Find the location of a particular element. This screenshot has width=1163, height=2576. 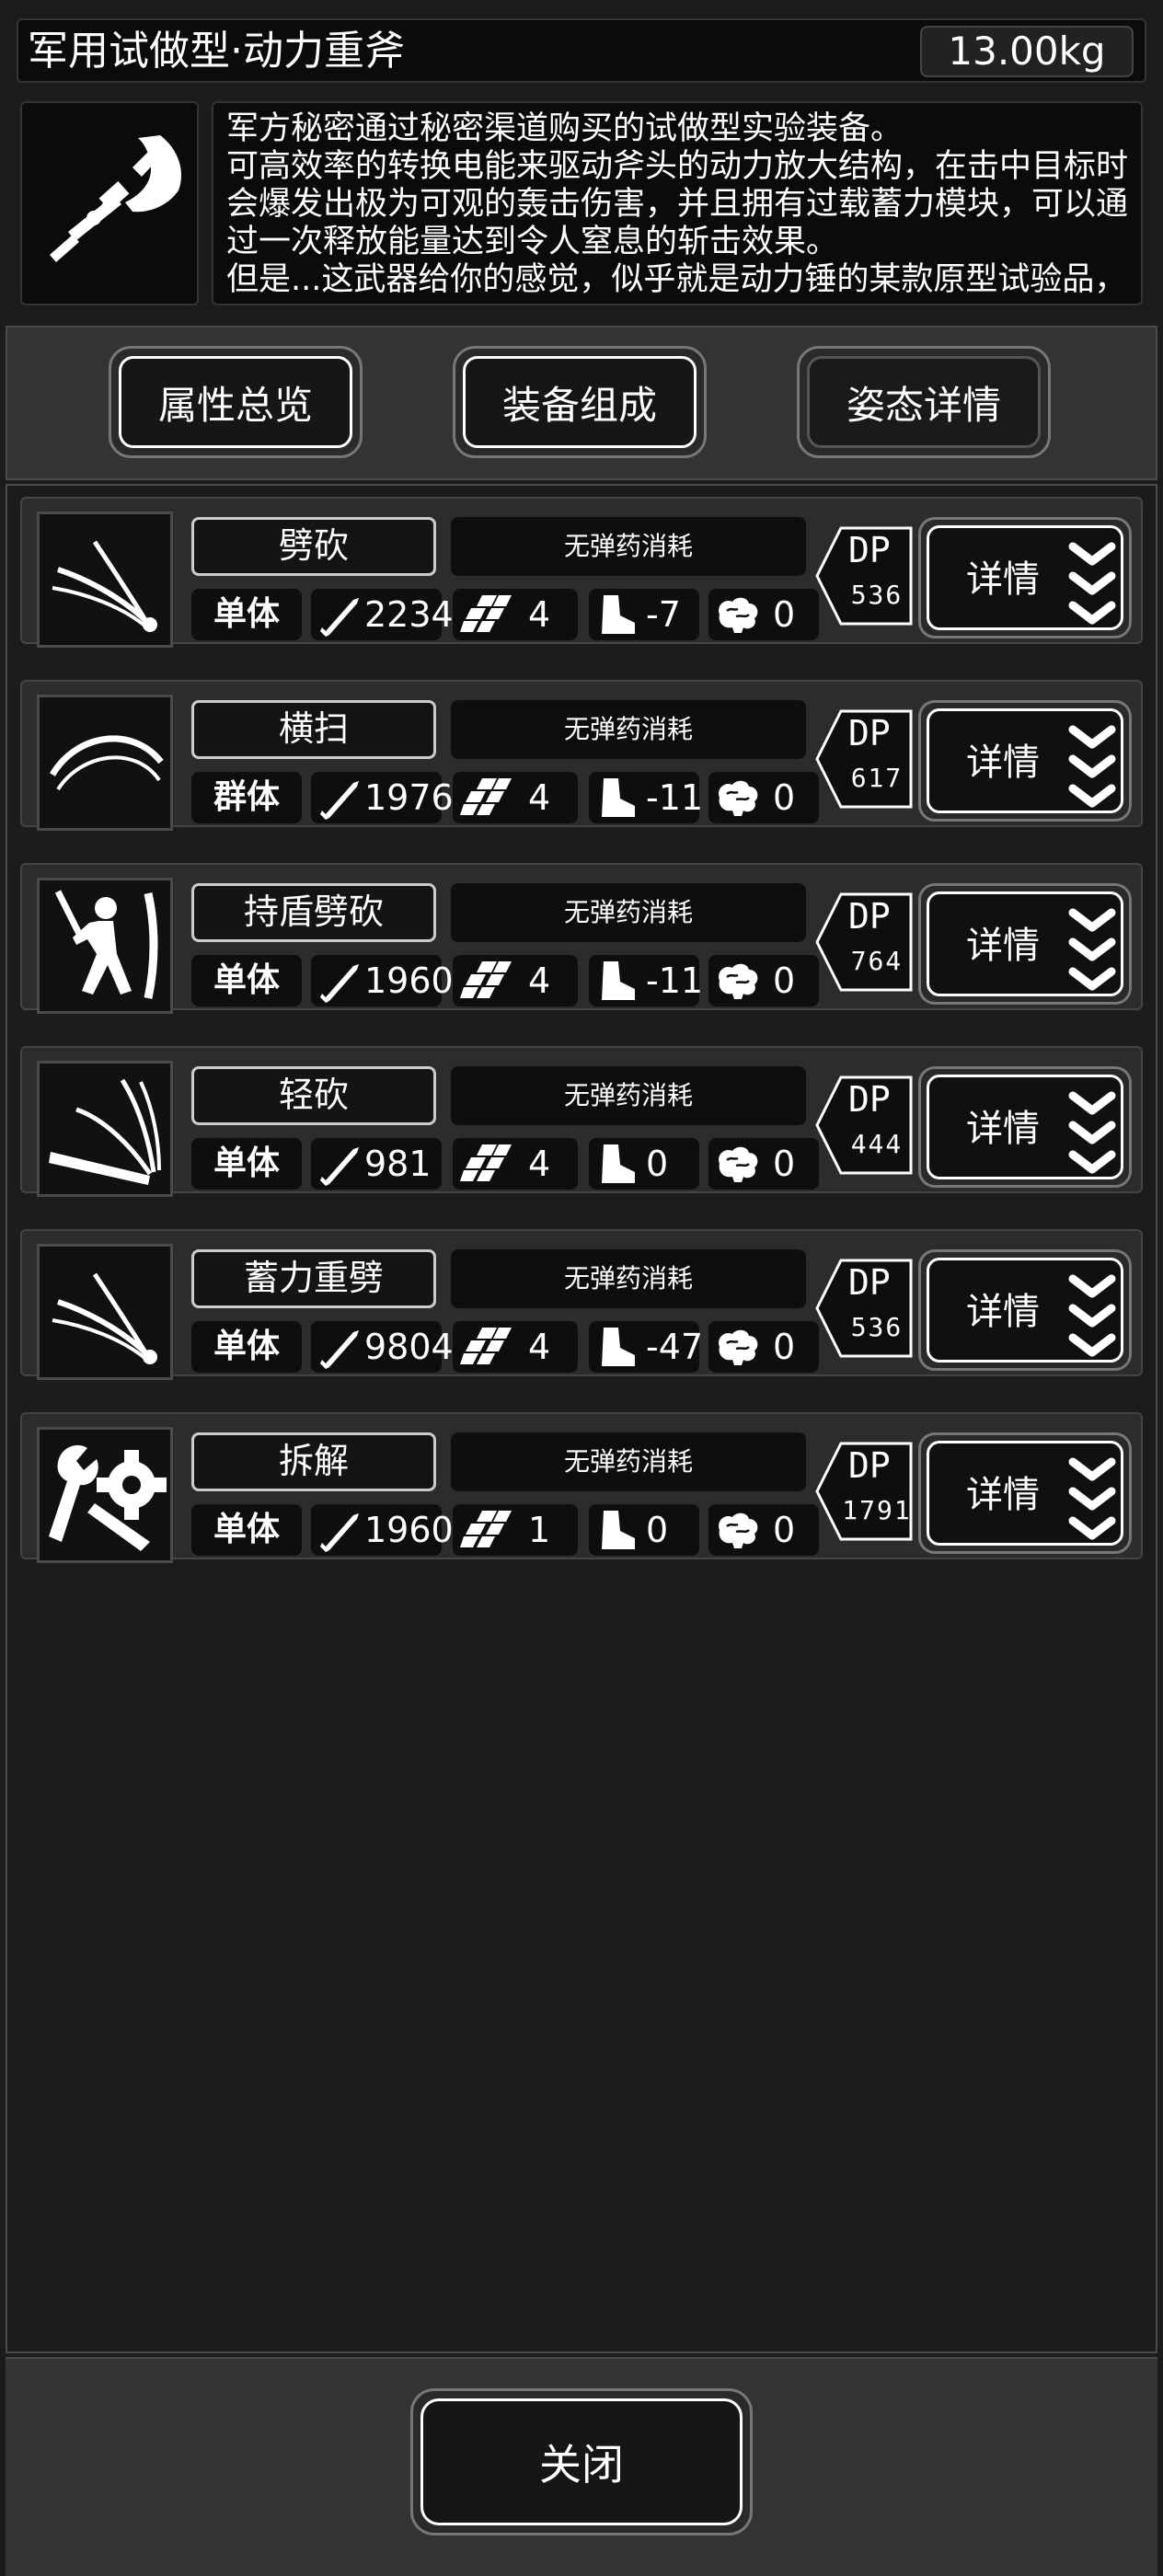

item-image is located at coordinates (110, 203).